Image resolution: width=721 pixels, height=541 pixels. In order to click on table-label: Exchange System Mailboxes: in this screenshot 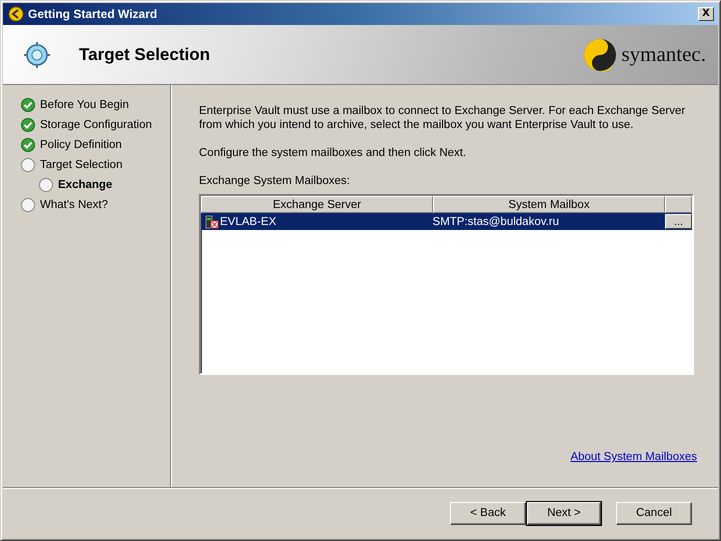, I will do `click(275, 181)`.